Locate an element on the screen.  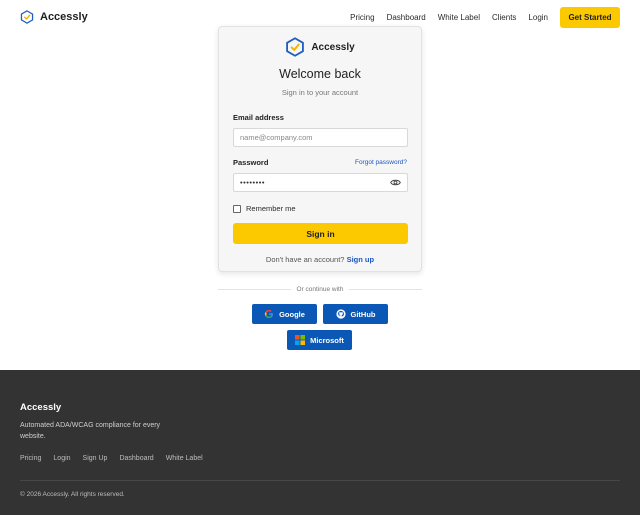
microsoft-sign-in-button: Microsoft is located at coordinates (319, 340).